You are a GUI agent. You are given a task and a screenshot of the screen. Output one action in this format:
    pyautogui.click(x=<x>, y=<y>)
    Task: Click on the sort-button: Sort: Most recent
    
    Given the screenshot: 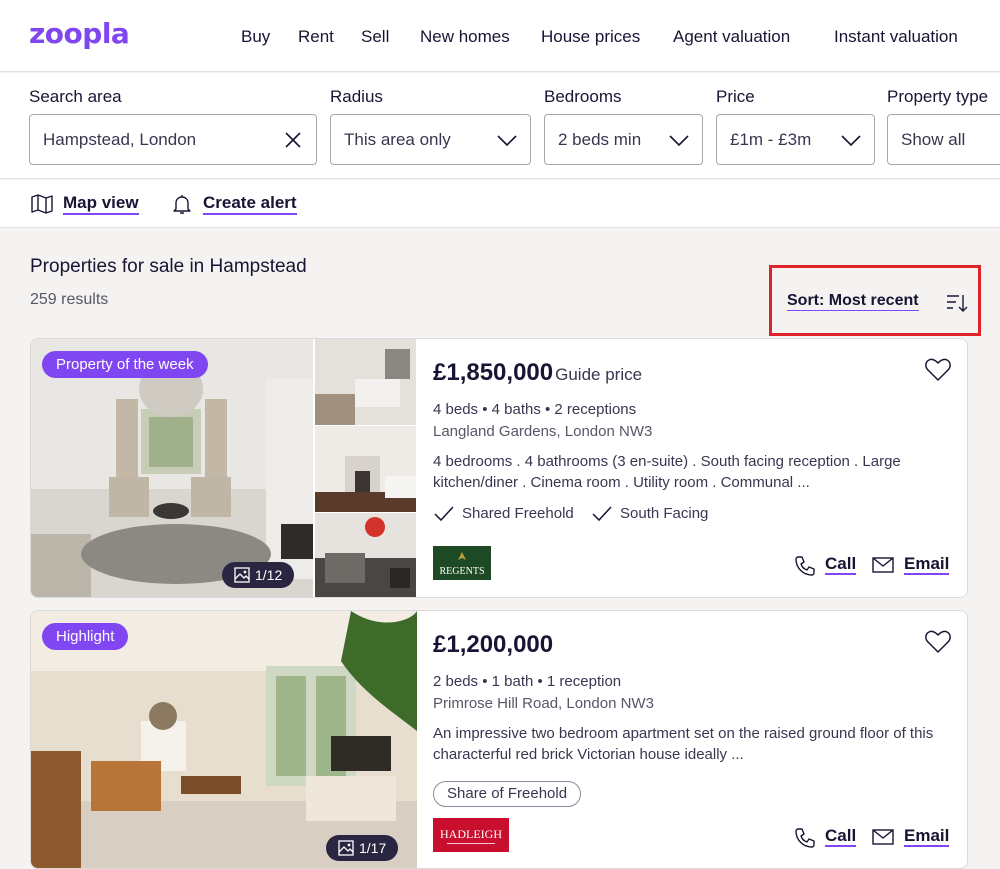 What is the action you would take?
    pyautogui.click(x=875, y=300)
    